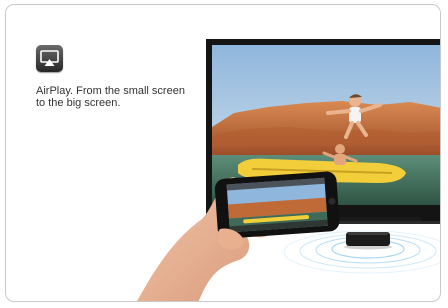  What do you see at coordinates (368, 241) in the screenshot?
I see `apple-tv-box` at bounding box center [368, 241].